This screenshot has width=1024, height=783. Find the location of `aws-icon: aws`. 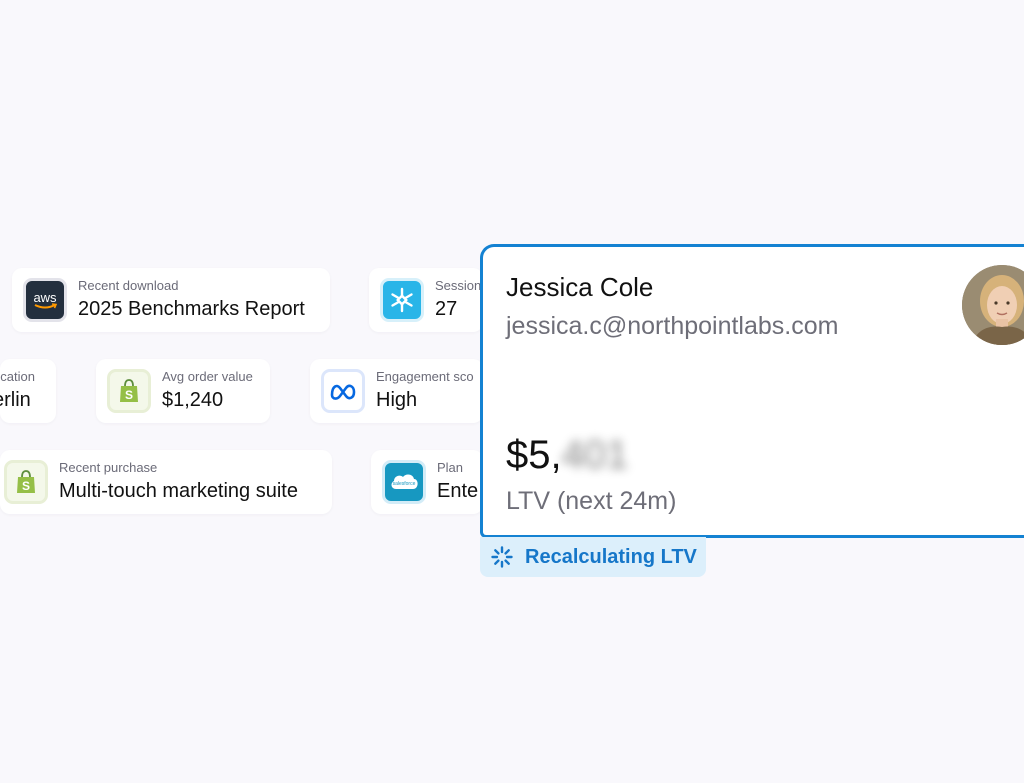

aws-icon: aws is located at coordinates (45, 300).